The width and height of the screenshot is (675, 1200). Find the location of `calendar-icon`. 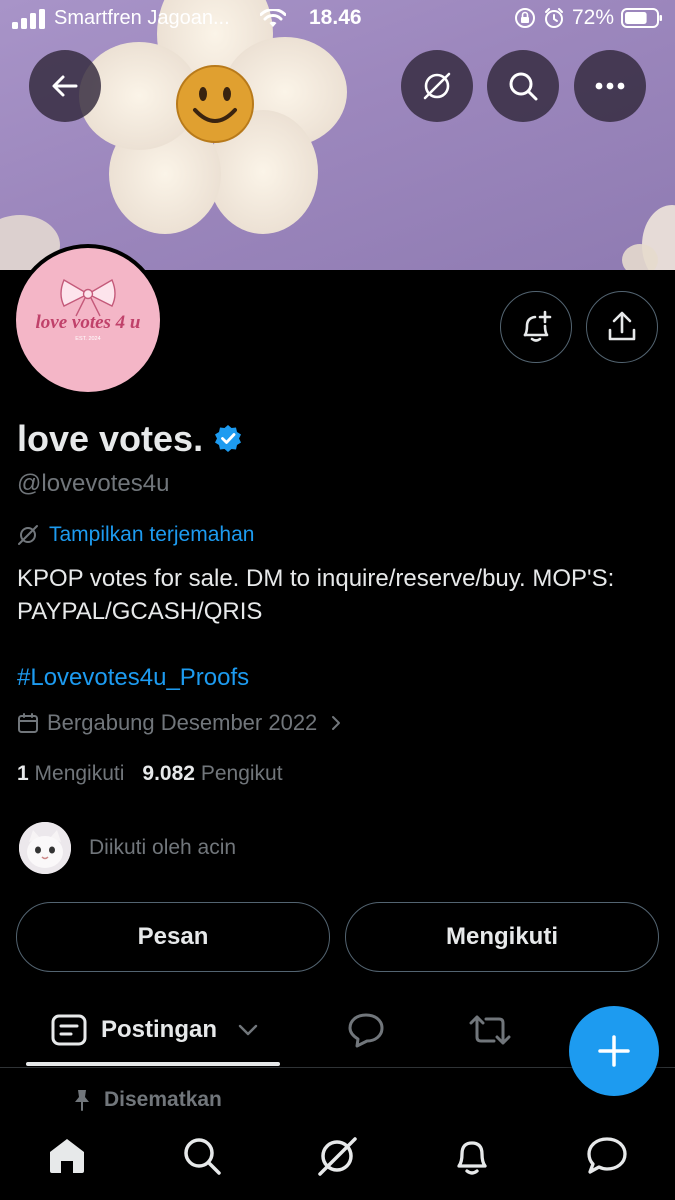

calendar-icon is located at coordinates (28, 723).